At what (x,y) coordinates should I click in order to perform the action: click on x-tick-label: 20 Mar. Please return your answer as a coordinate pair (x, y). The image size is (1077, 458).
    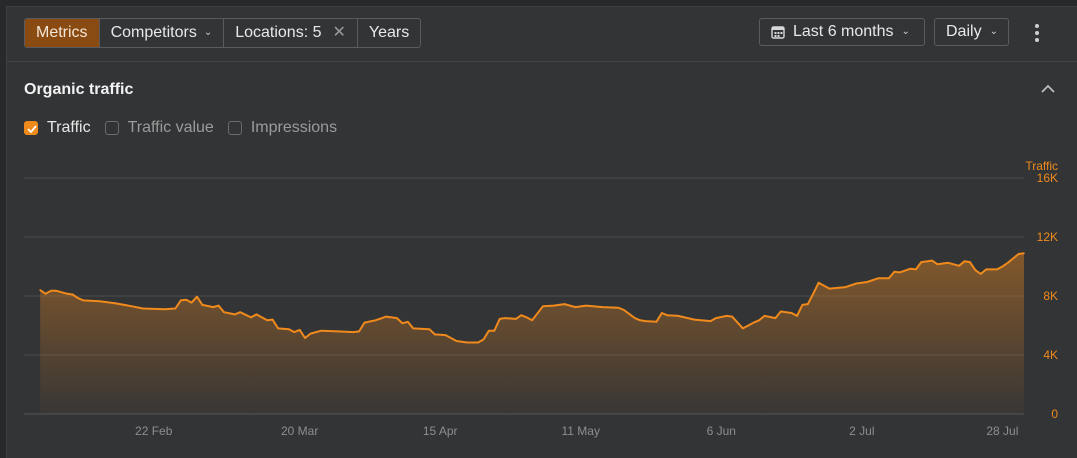
    Looking at the image, I should click on (299, 431).